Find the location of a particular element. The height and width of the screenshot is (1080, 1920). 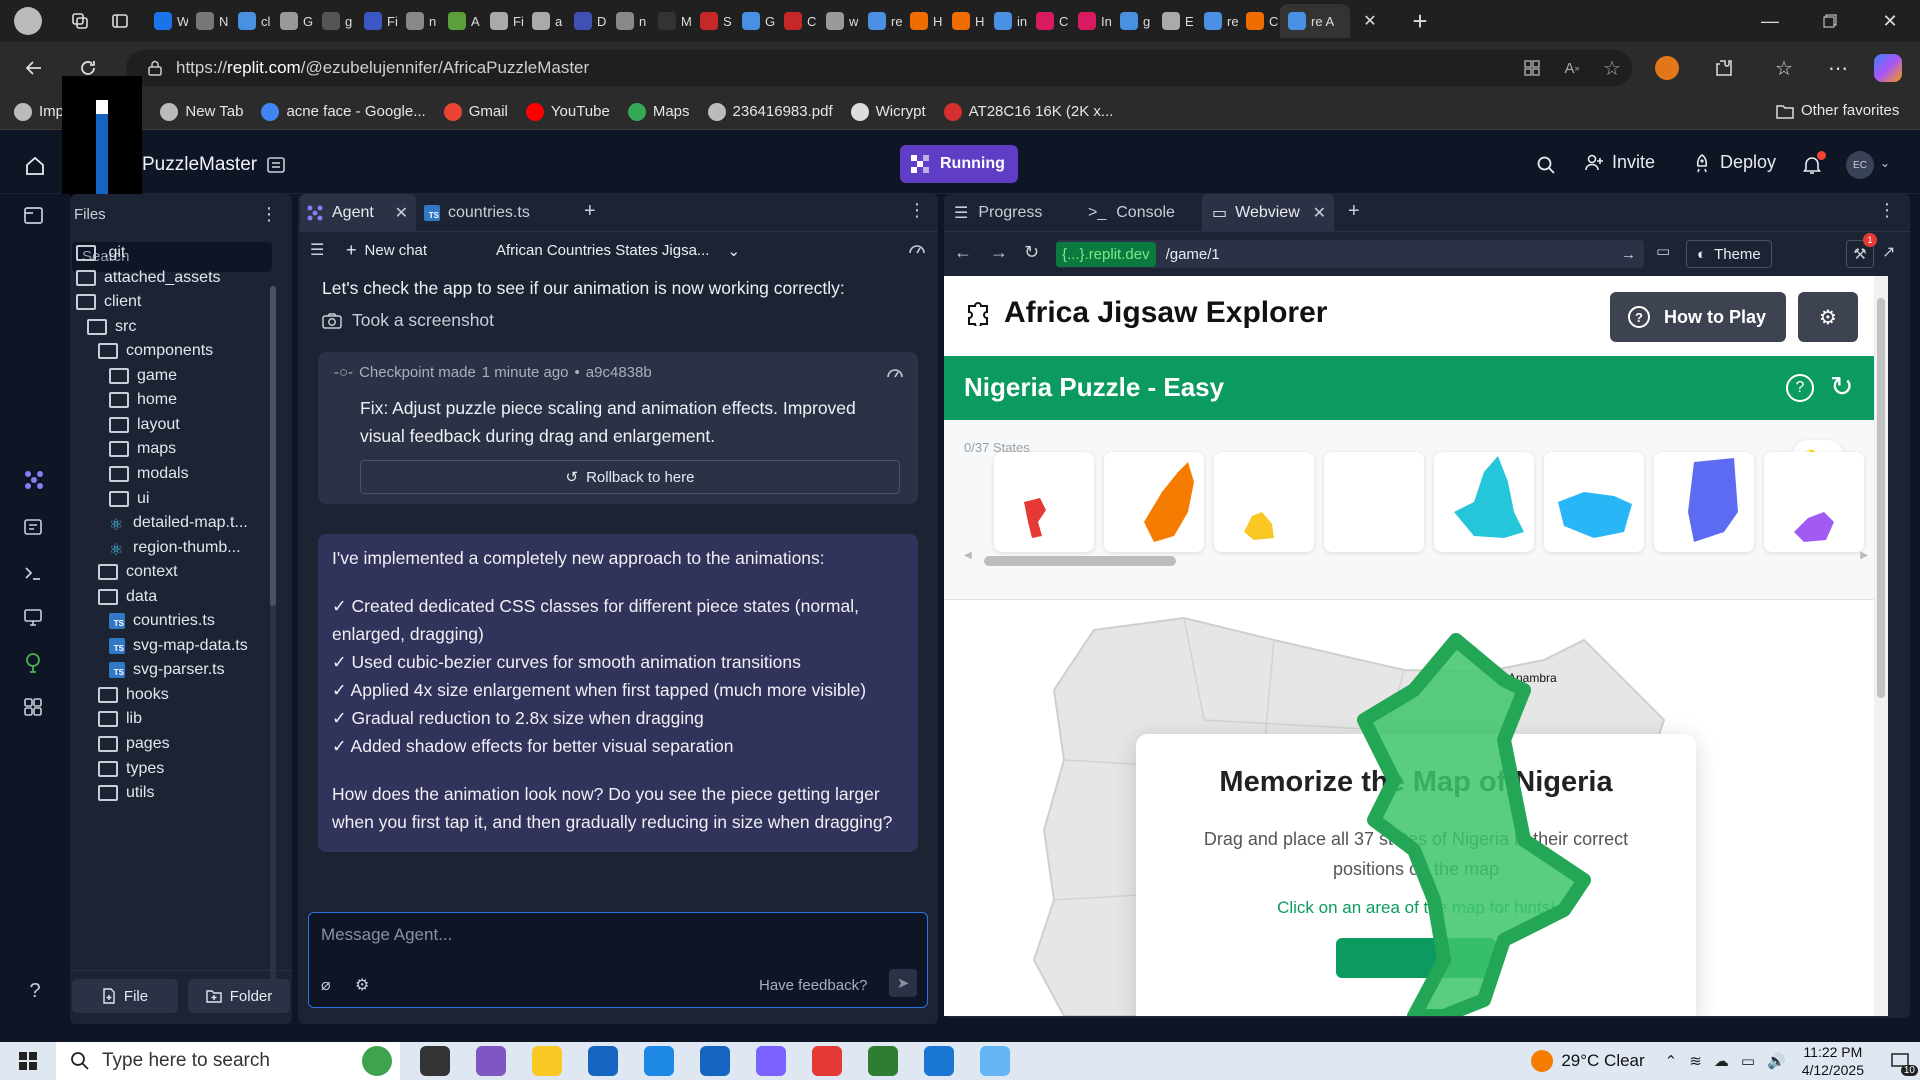

copilot-app-icon is located at coordinates (491, 1061).